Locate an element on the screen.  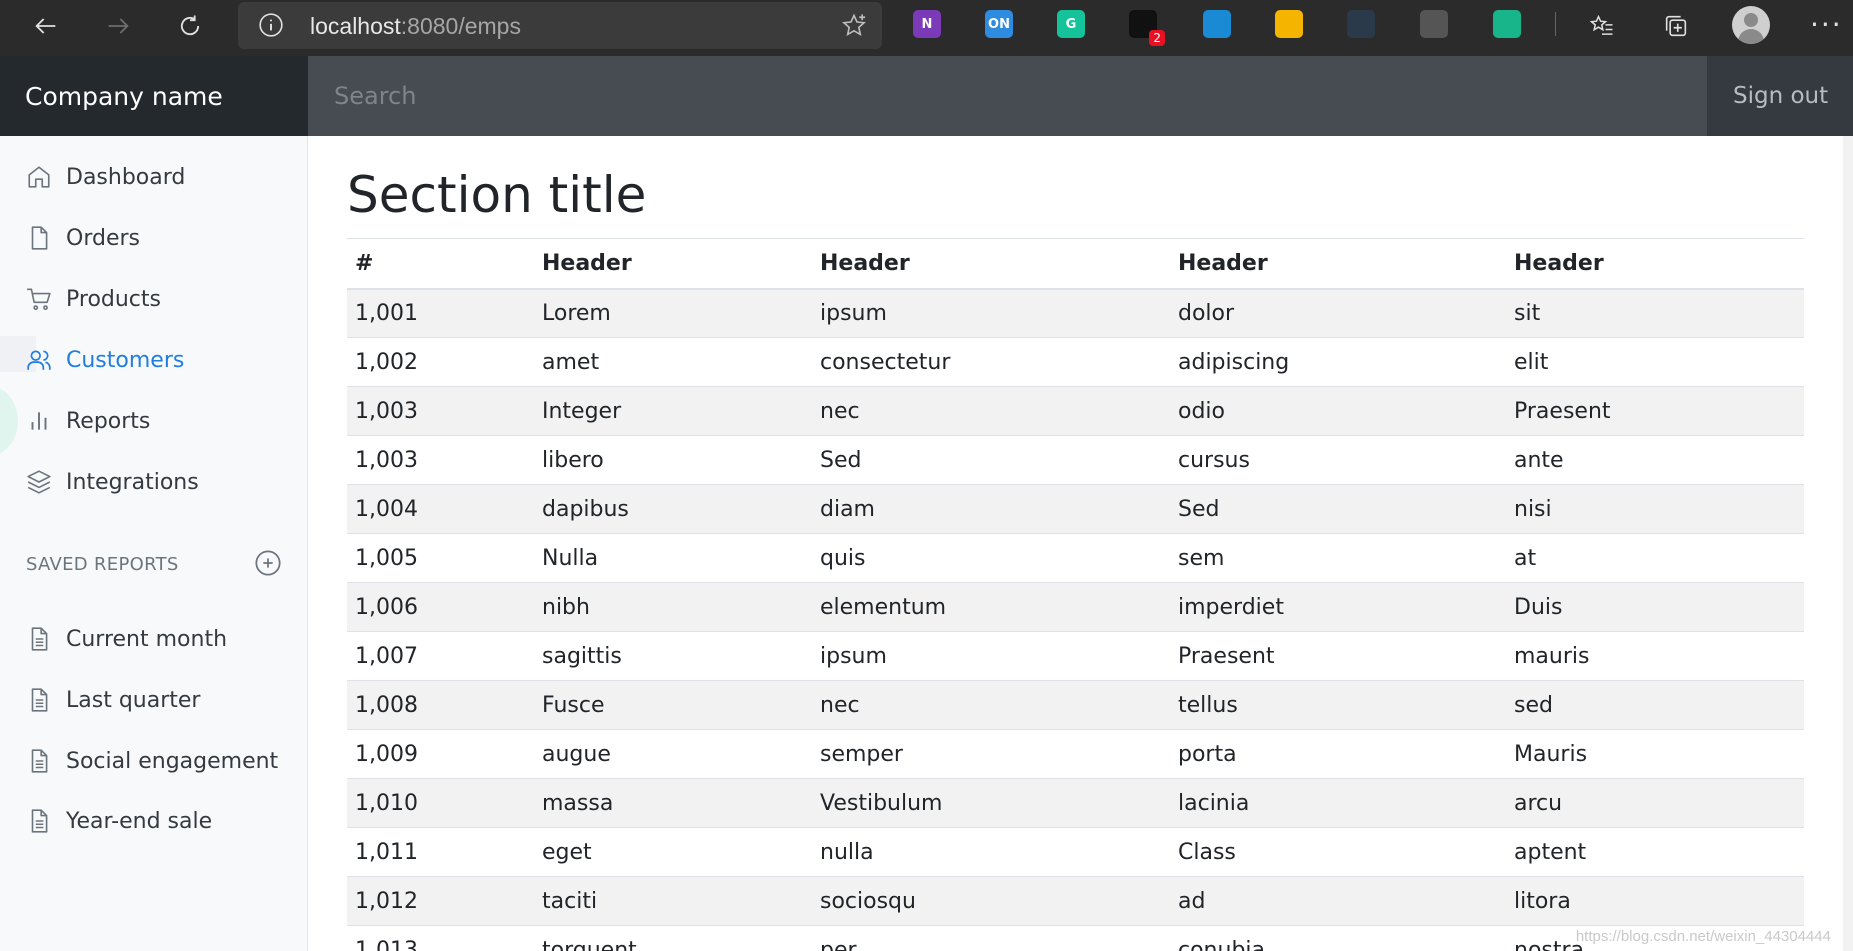
add-report-button is located at coordinates (268, 563).